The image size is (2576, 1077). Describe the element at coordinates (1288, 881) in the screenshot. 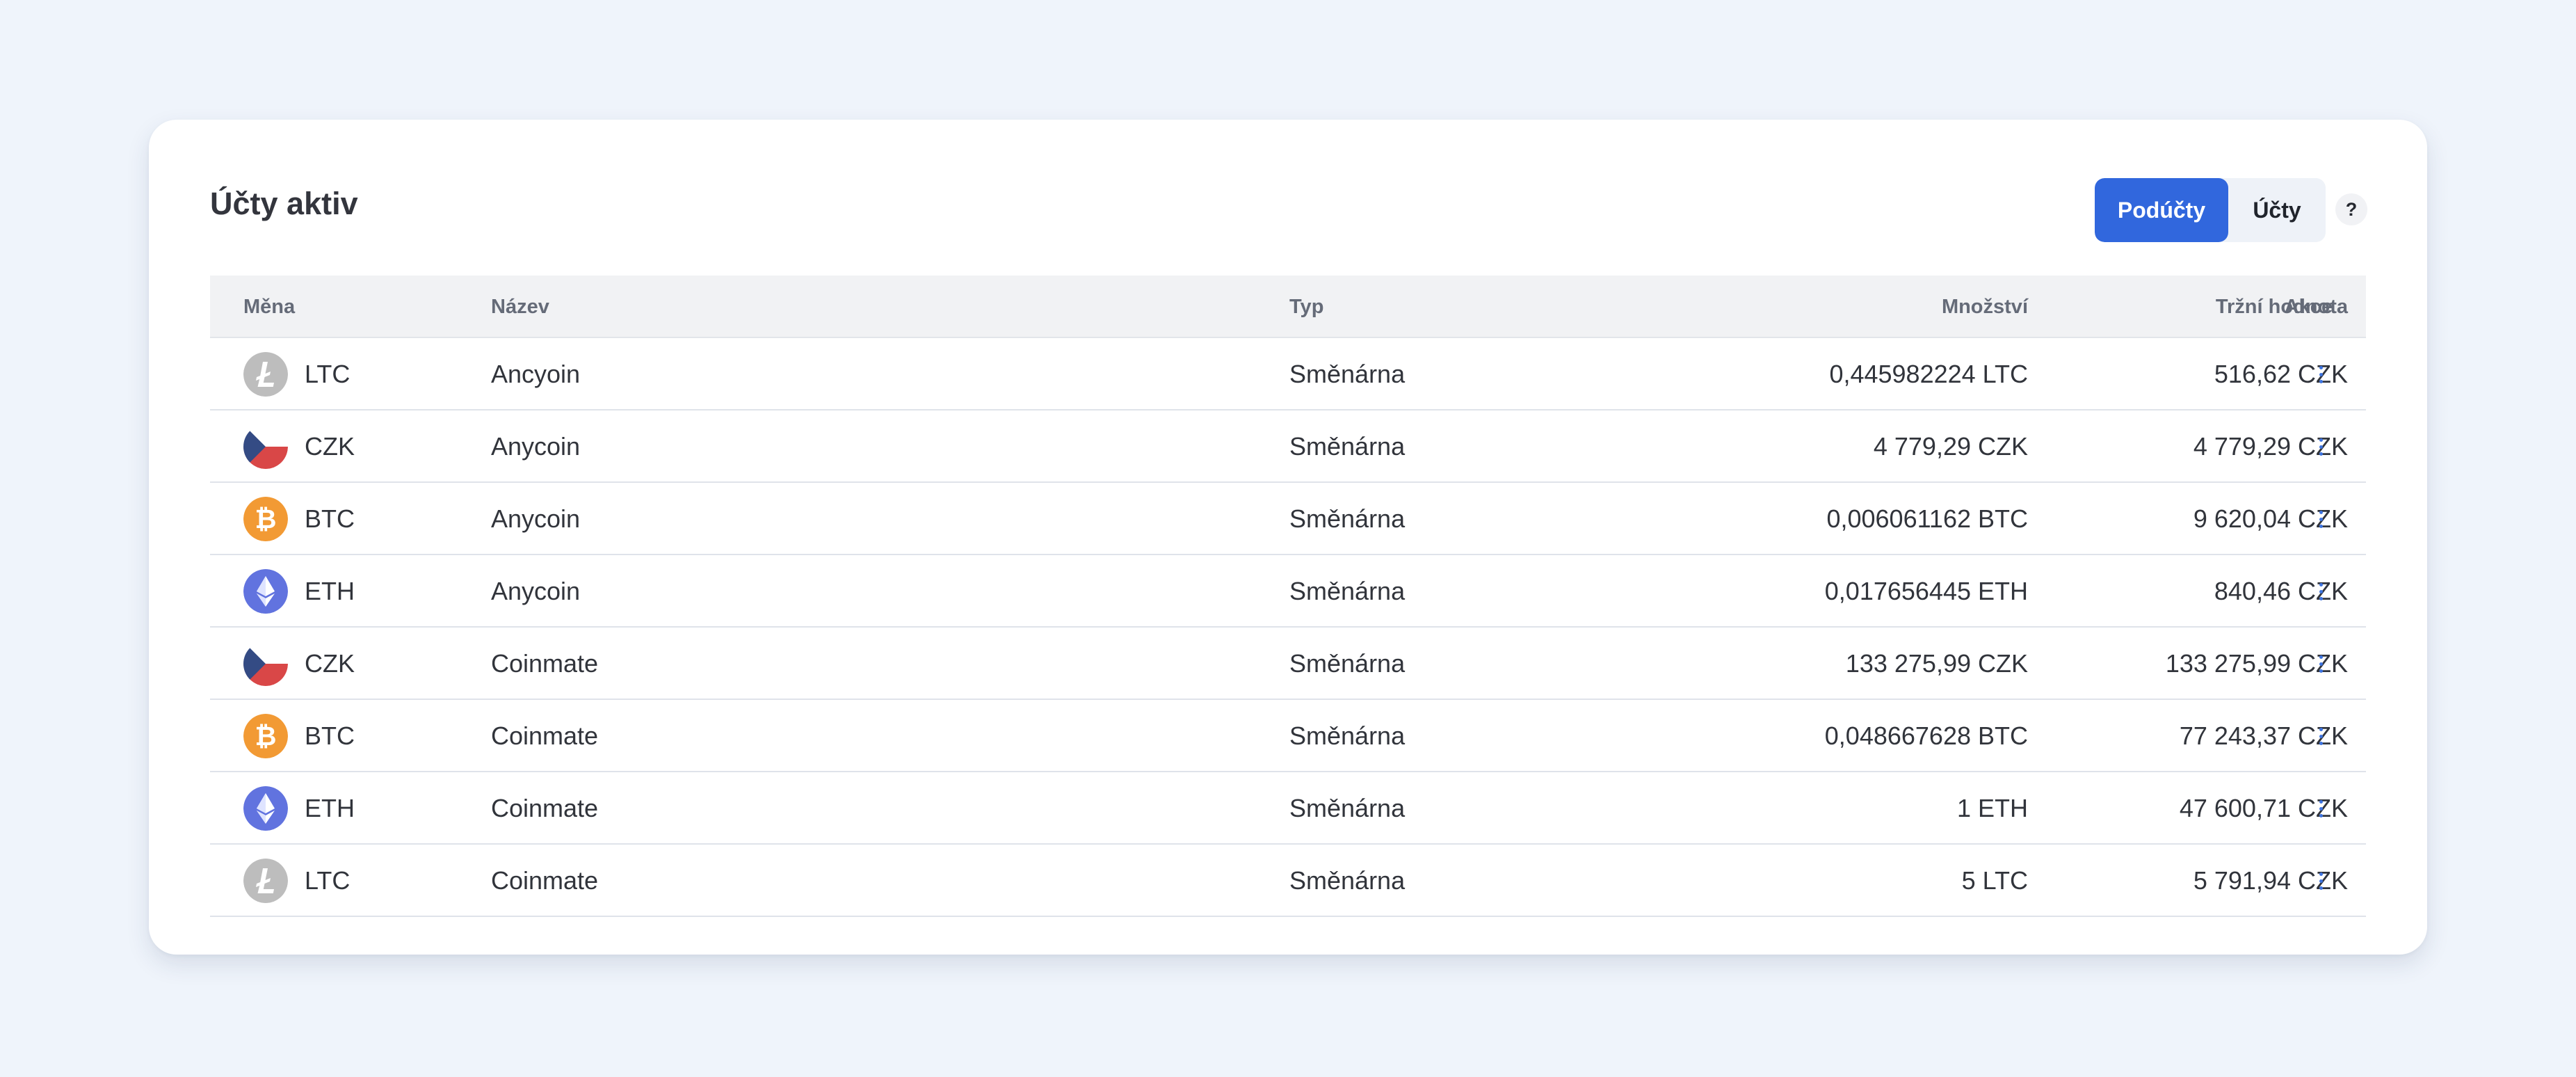

I see `table-row: LTC Coinmate Směnárna 5 LTC 5 791,94 CZK` at that location.